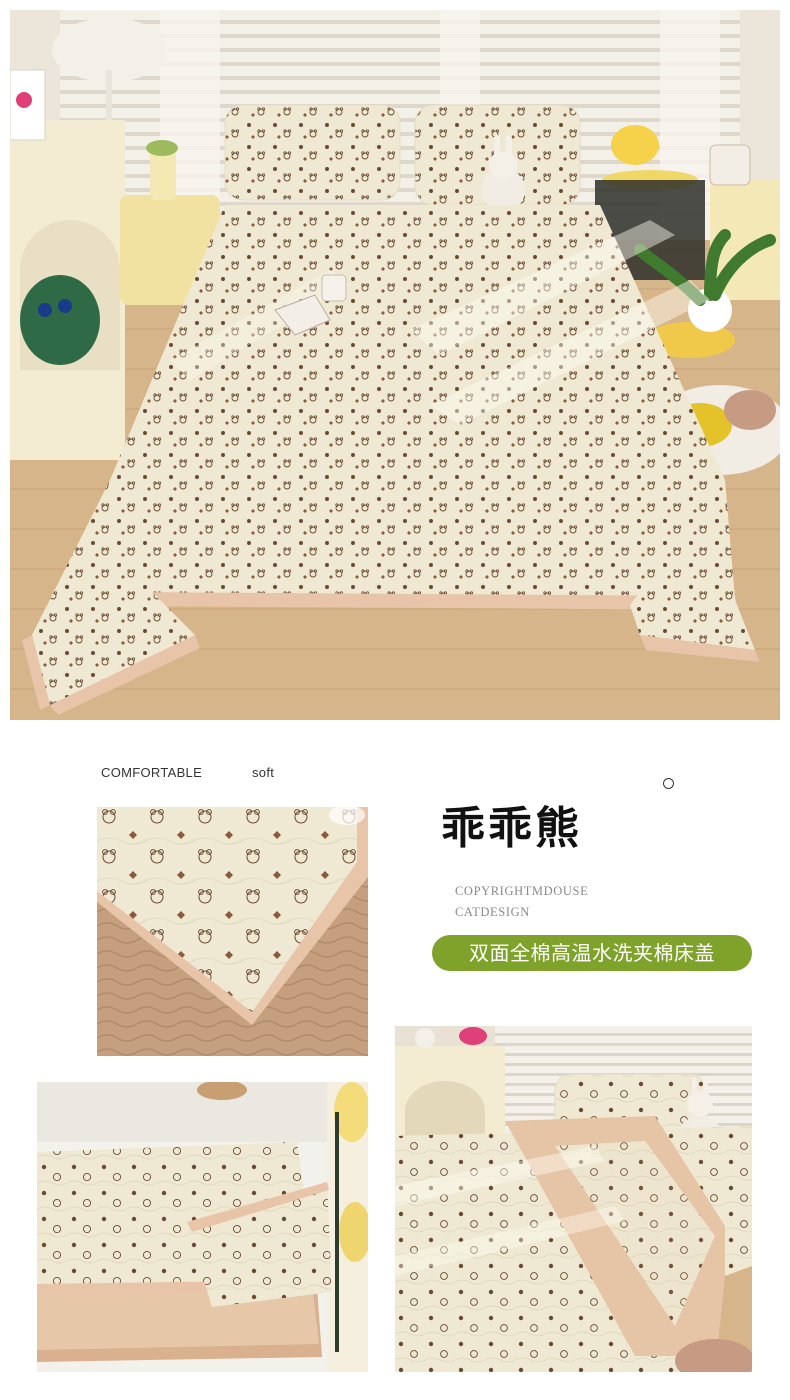  I want to click on soft-label: soft, so click(263, 772).